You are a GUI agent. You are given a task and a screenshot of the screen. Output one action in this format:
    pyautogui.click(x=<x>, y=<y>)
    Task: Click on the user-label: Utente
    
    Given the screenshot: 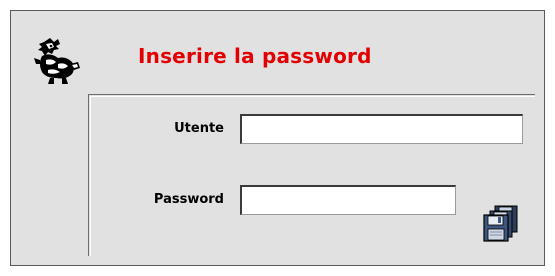 What is the action you would take?
    pyautogui.click(x=199, y=128)
    